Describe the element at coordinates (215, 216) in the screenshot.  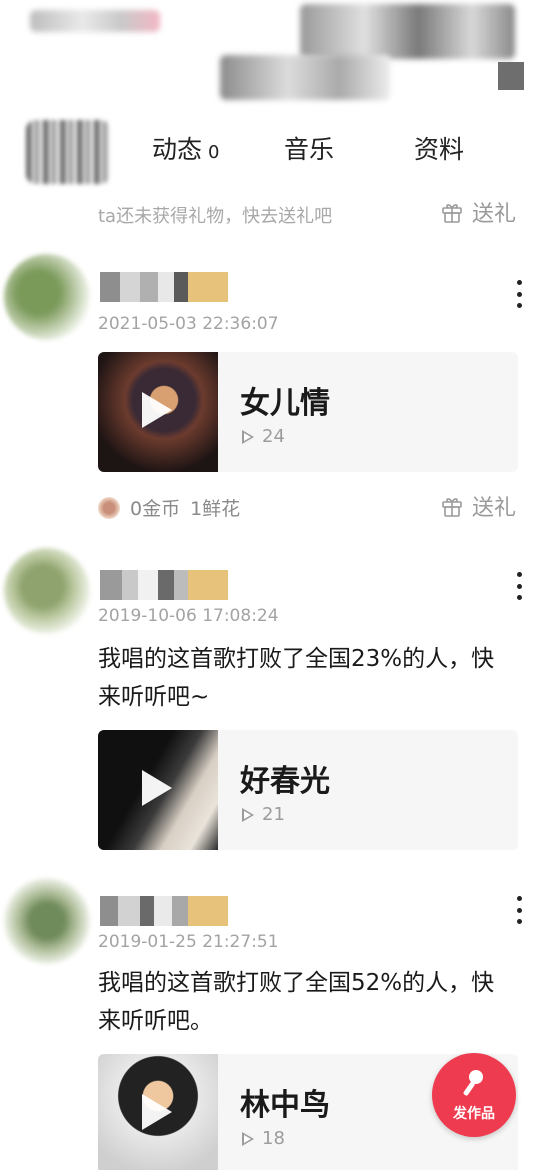
I see `gift-hint: ta还未获得礼物，快去送礼吧` at that location.